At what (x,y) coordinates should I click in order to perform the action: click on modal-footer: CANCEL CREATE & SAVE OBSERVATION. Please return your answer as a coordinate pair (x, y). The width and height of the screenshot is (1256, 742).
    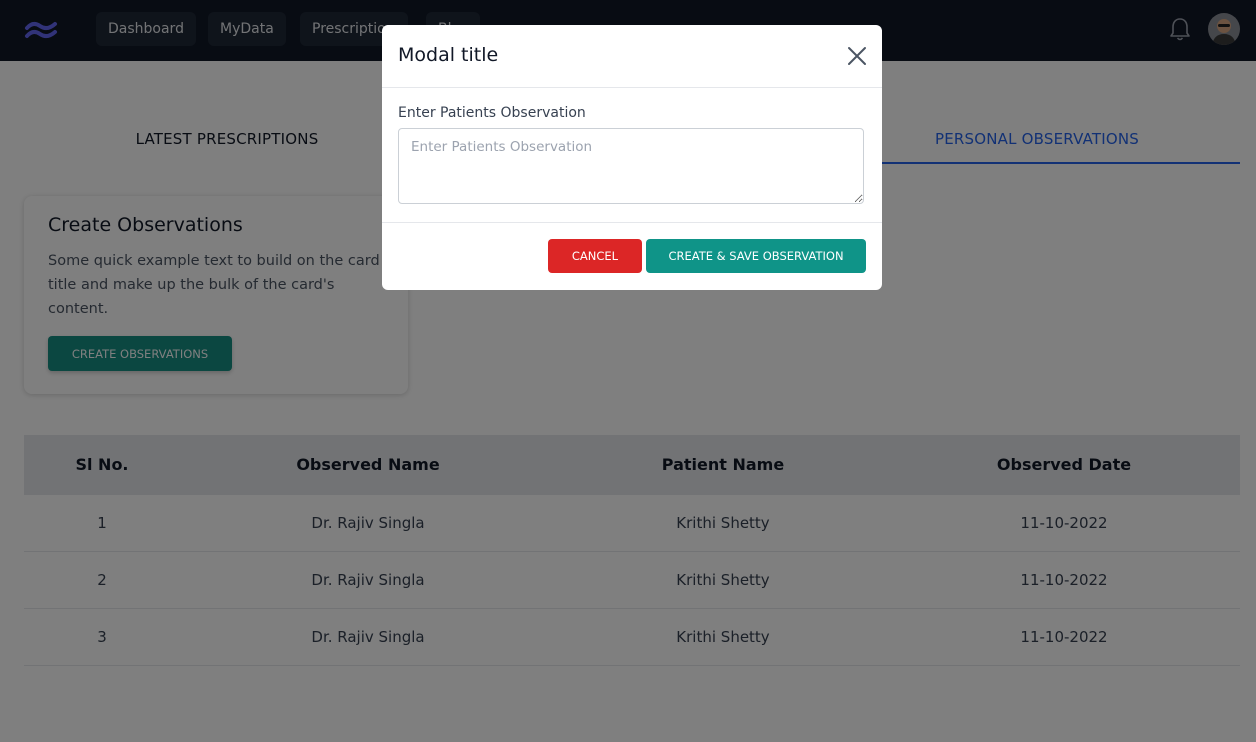
    Looking at the image, I should click on (632, 256).